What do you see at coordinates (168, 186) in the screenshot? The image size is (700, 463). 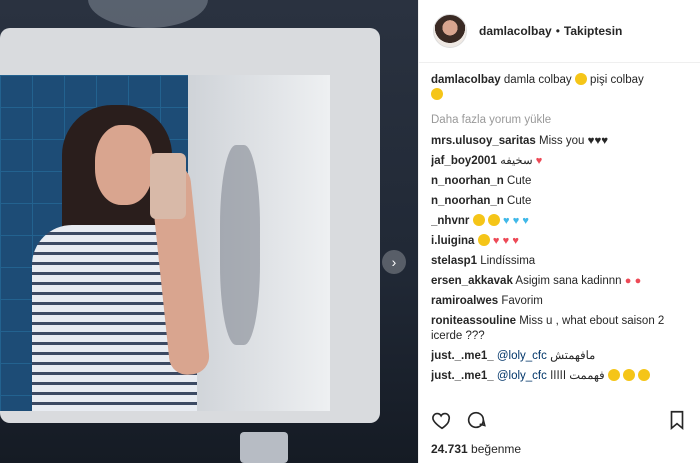 I see `phone` at bounding box center [168, 186].